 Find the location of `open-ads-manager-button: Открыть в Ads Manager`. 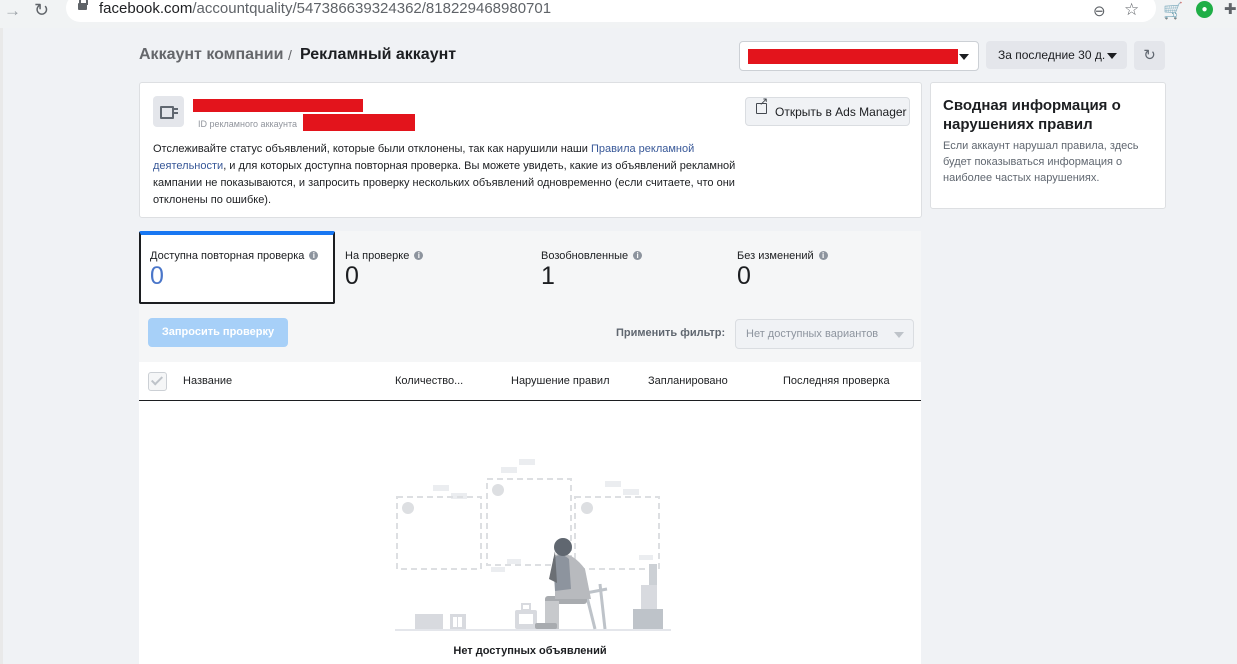

open-ads-manager-button: Открыть в Ads Manager is located at coordinates (827, 110).